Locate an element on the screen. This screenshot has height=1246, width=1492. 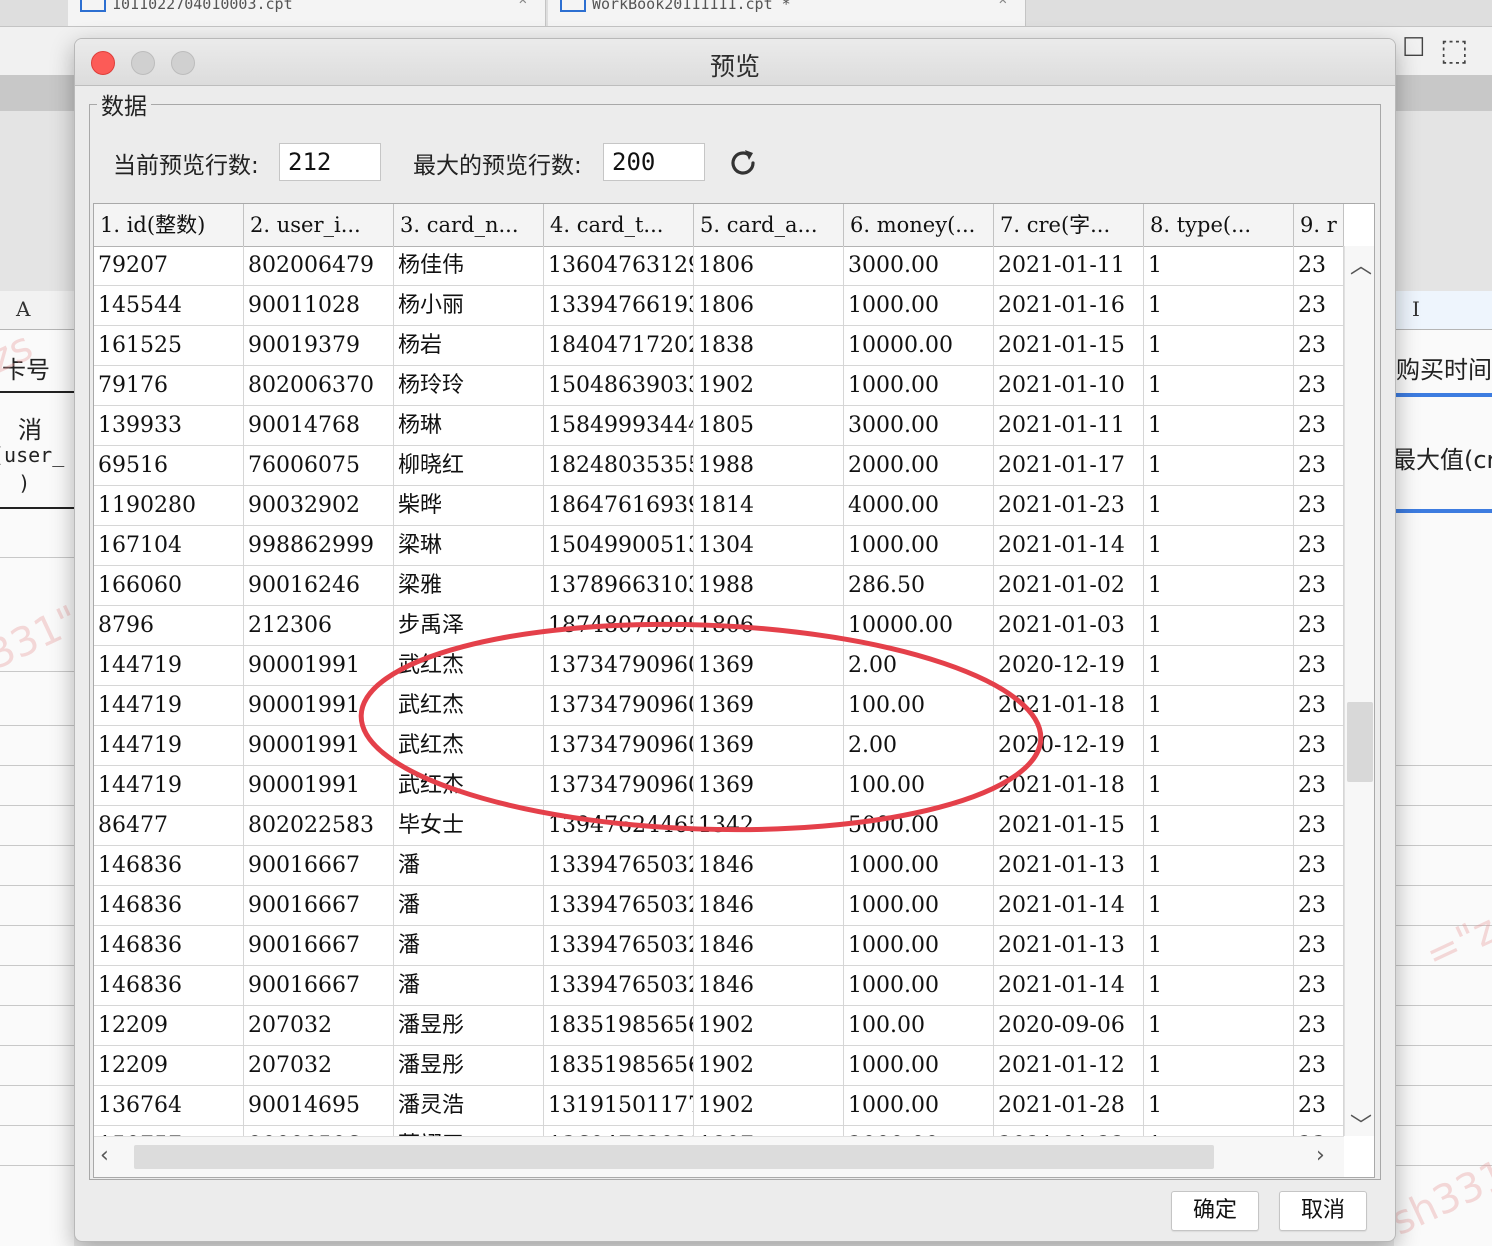
table-cell: 167104 is located at coordinates (169, 546).